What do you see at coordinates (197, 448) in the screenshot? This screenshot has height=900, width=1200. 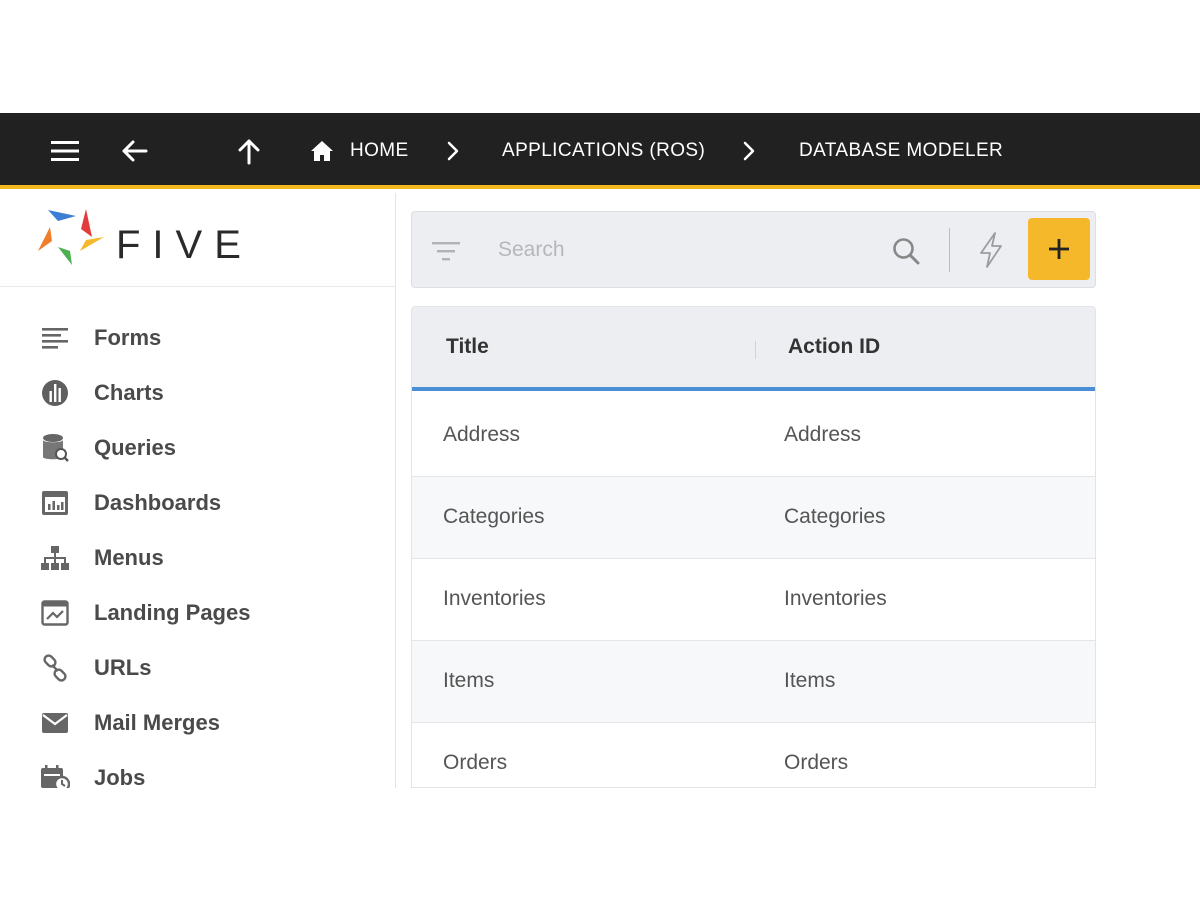 I see `sidebar-item-queries: Queries` at bounding box center [197, 448].